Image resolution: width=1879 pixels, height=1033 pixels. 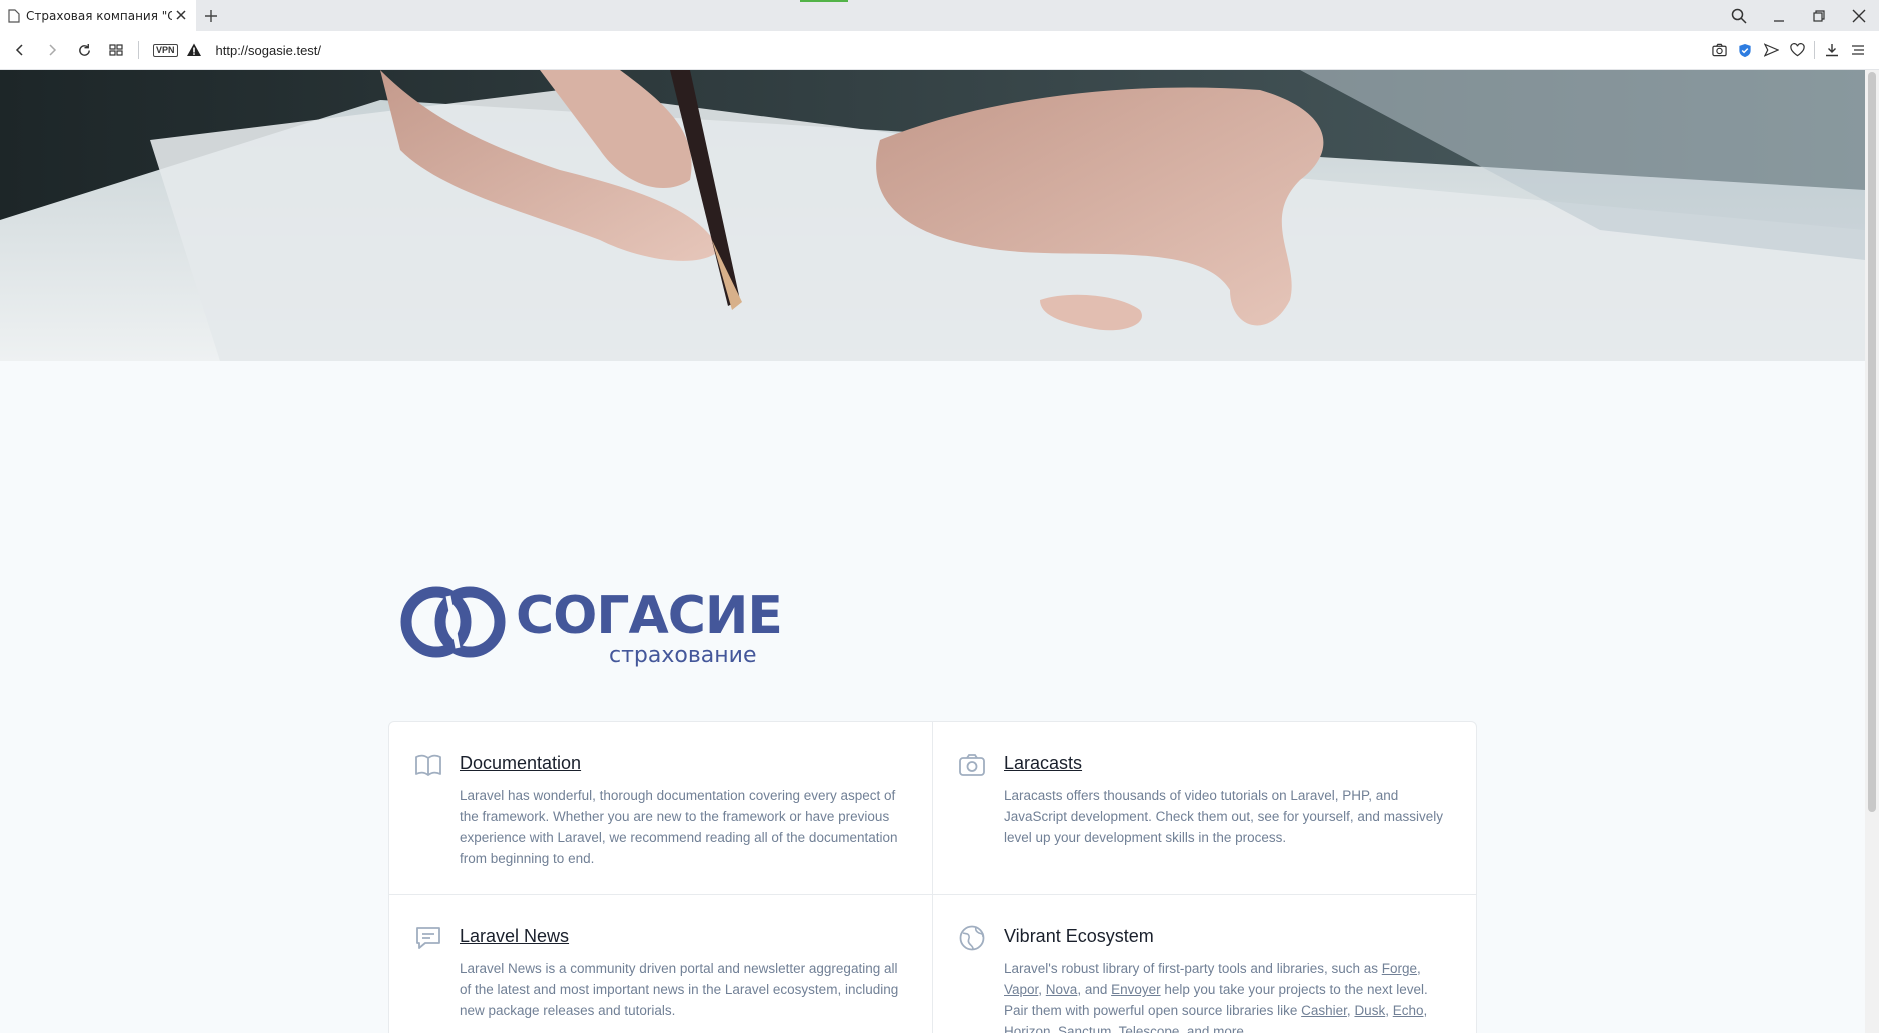 I want to click on heart-icon, so click(x=1797, y=50).